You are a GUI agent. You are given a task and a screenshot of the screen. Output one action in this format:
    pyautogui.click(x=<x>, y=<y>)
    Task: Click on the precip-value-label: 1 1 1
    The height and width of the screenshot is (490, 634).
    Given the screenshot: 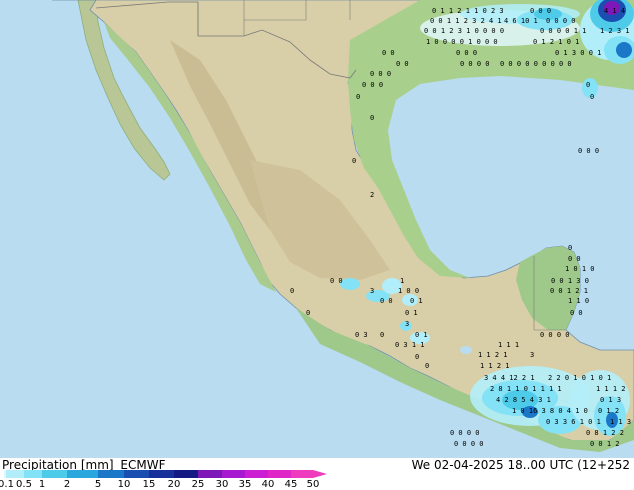 What is the action you would take?
    pyautogui.click(x=508, y=345)
    